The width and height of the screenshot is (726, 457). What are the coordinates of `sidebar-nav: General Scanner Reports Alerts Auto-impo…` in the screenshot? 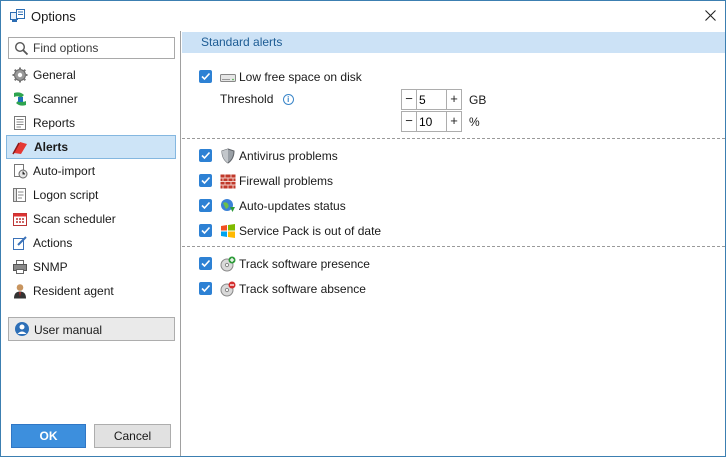 It's located at (91, 183).